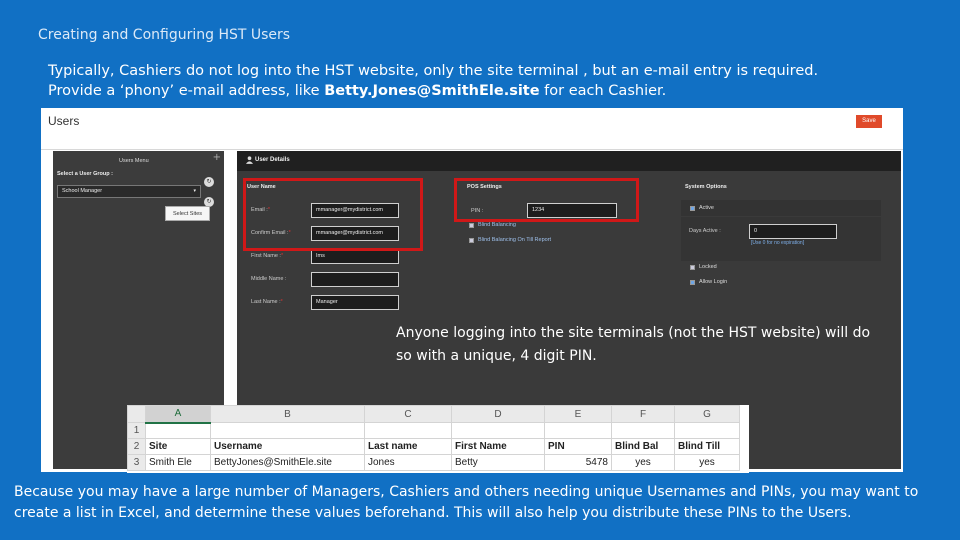 This screenshot has width=960, height=540. What do you see at coordinates (82, 191) in the screenshot?
I see `user-group-value: School Manager` at bounding box center [82, 191].